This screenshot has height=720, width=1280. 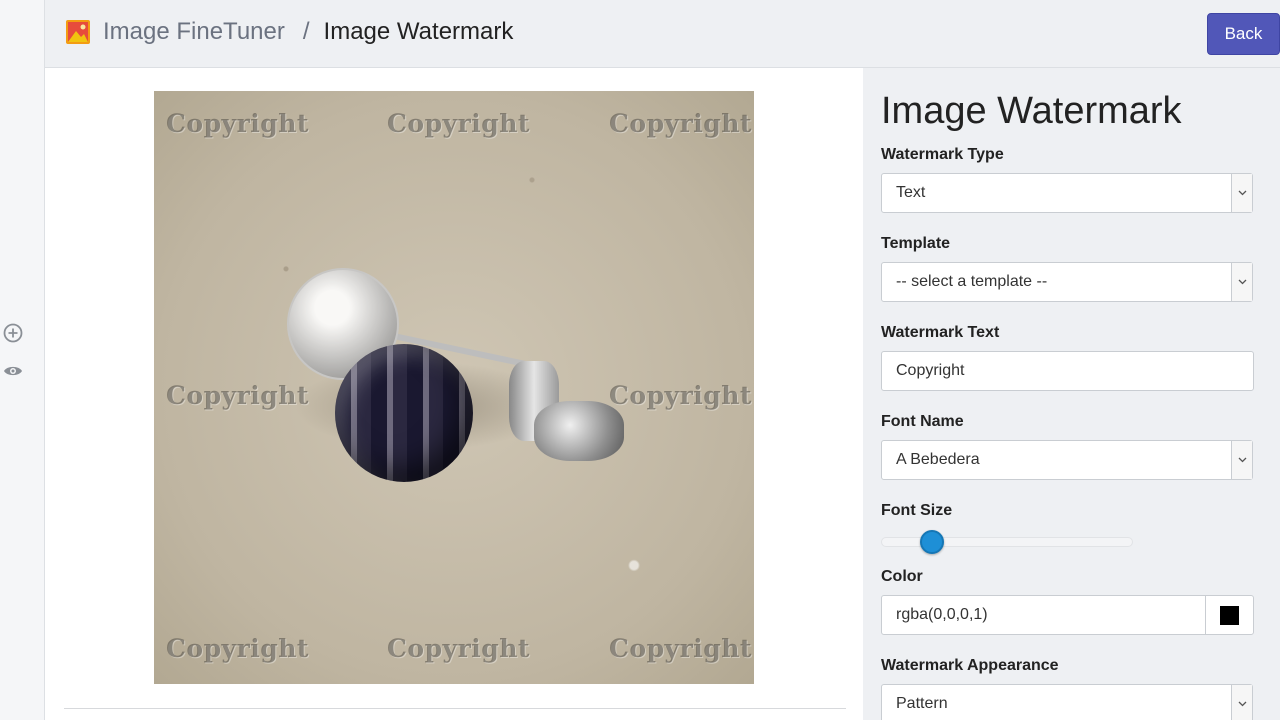 I want to click on watermark-type-select: Text, so click(x=1067, y=193).